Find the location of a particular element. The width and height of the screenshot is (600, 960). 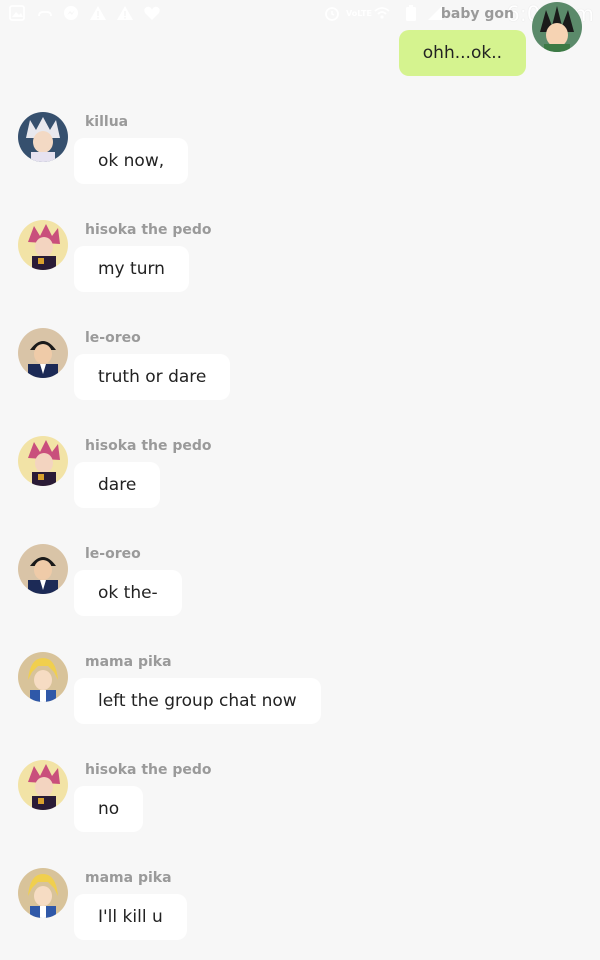

messenger-icon is located at coordinates (71, 13).